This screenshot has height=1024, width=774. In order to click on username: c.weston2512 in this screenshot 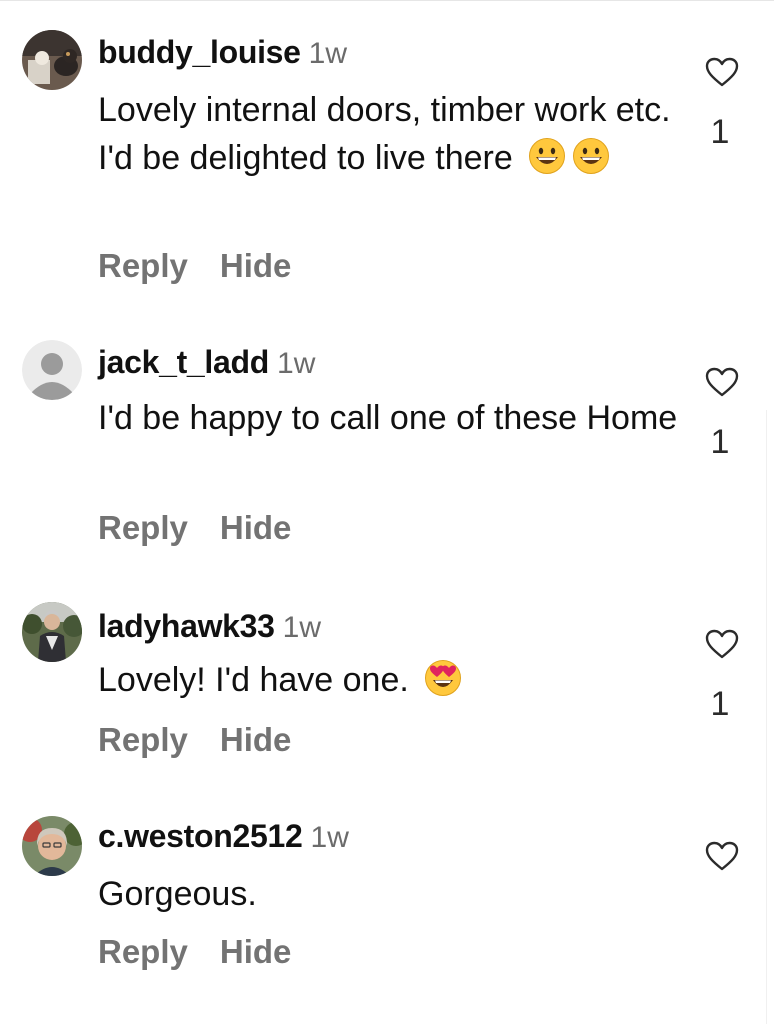, I will do `click(200, 836)`.